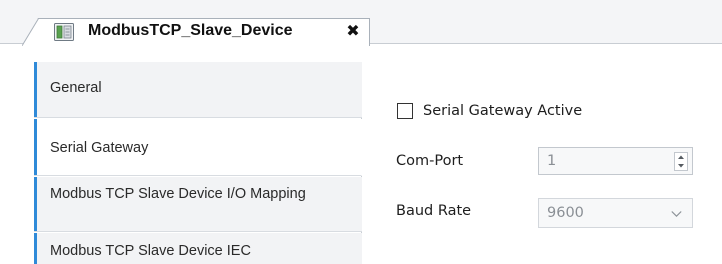 This screenshot has width=722, height=264. I want to click on device-module-icon, so click(64, 32).